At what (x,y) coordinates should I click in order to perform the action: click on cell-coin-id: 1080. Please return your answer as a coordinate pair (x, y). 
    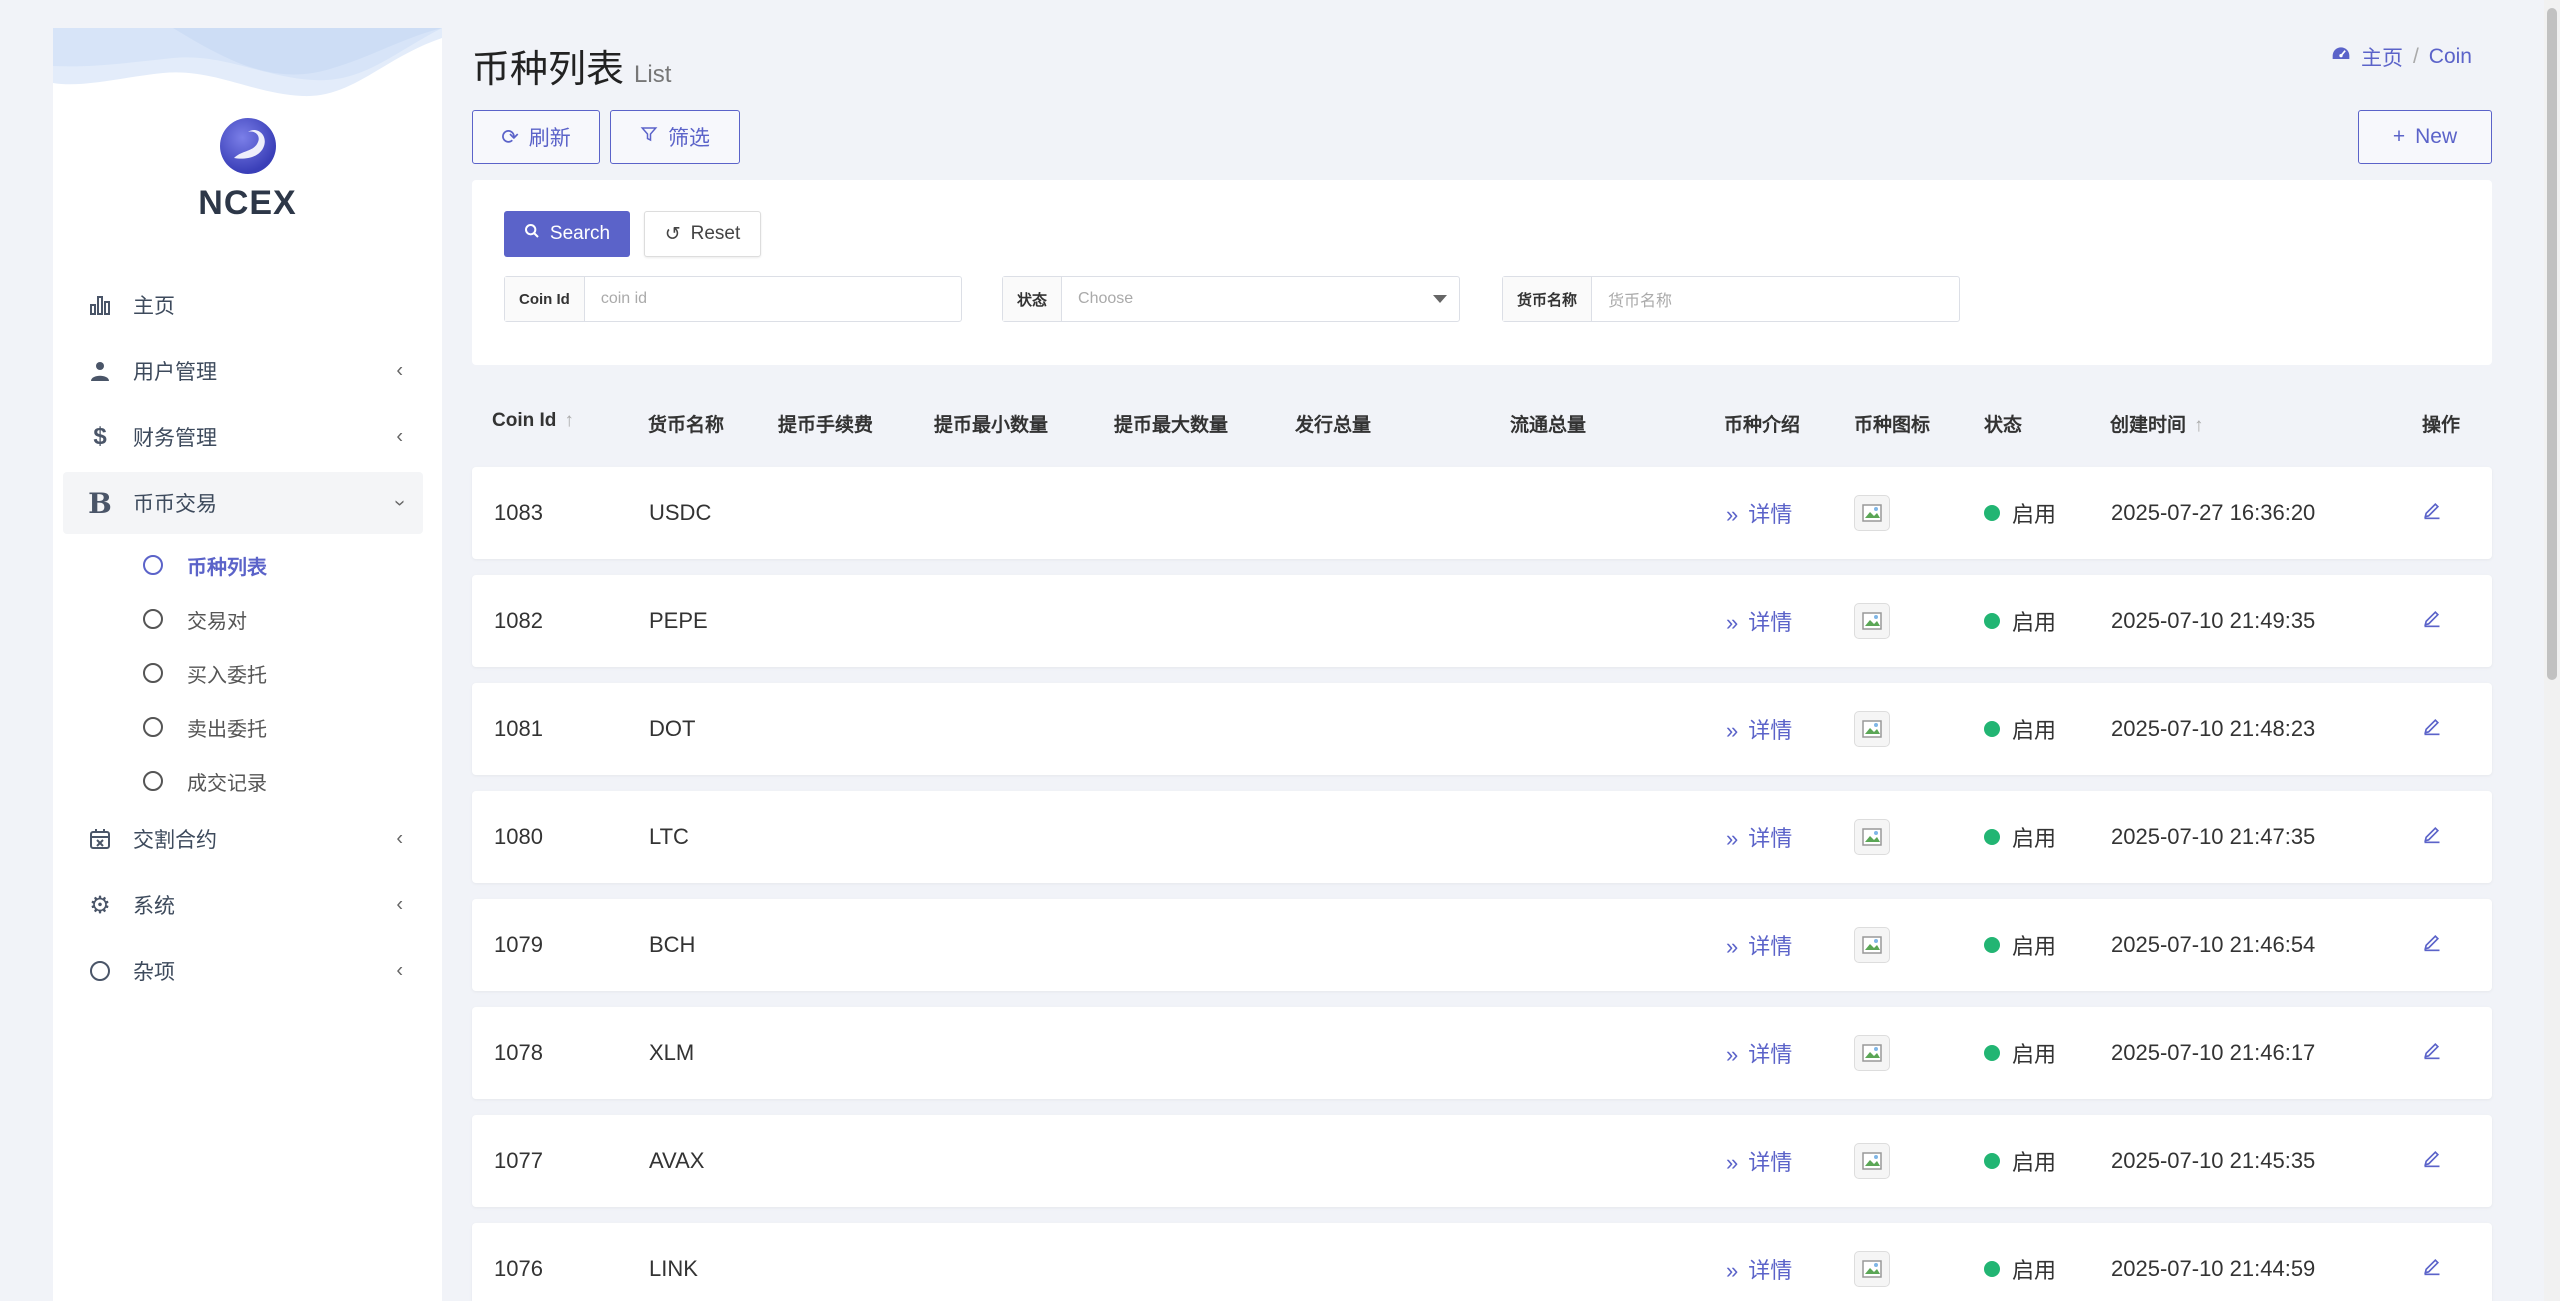
    Looking at the image, I should click on (518, 836).